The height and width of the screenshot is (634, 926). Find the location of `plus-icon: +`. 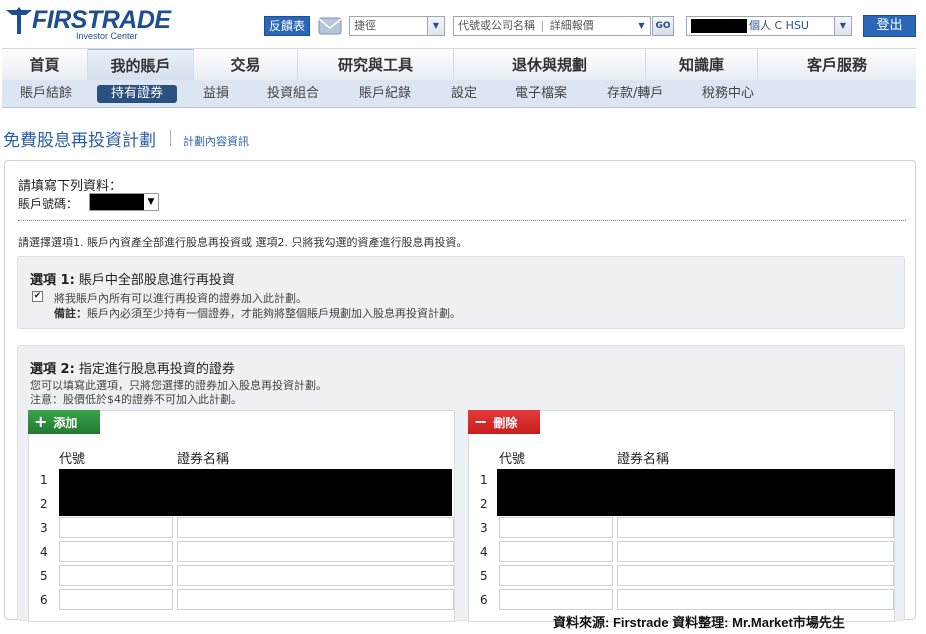

plus-icon: + is located at coordinates (41, 421).